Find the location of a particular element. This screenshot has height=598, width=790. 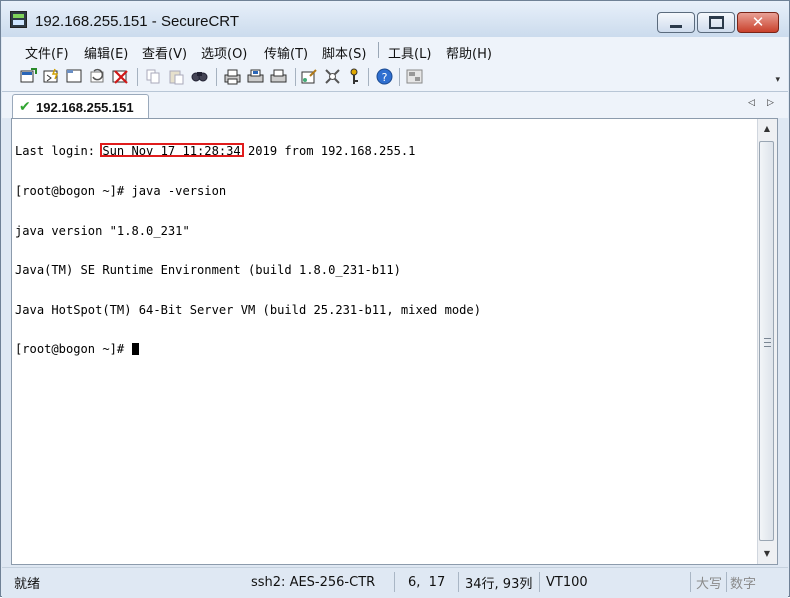

menu-file: 文件(F) is located at coordinates (47, 52).